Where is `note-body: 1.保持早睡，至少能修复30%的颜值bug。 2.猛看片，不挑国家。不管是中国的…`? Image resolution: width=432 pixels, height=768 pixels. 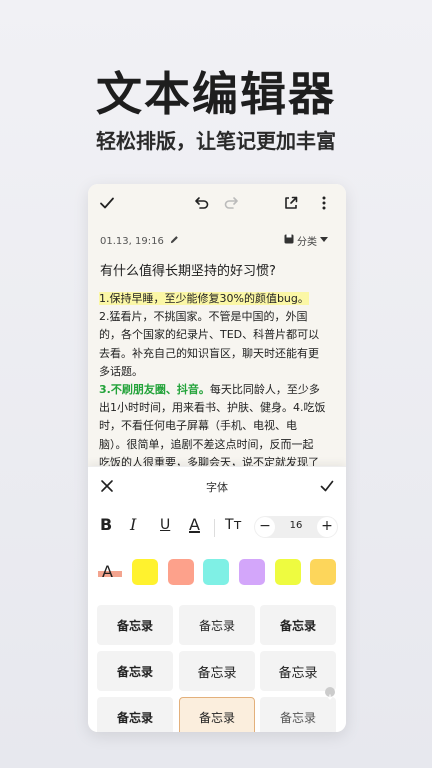 note-body: 1.保持早睡，至少能修复30%的颜值bug。 2.猛看片，不挑国家。不管是中国的… is located at coordinates (218, 381).